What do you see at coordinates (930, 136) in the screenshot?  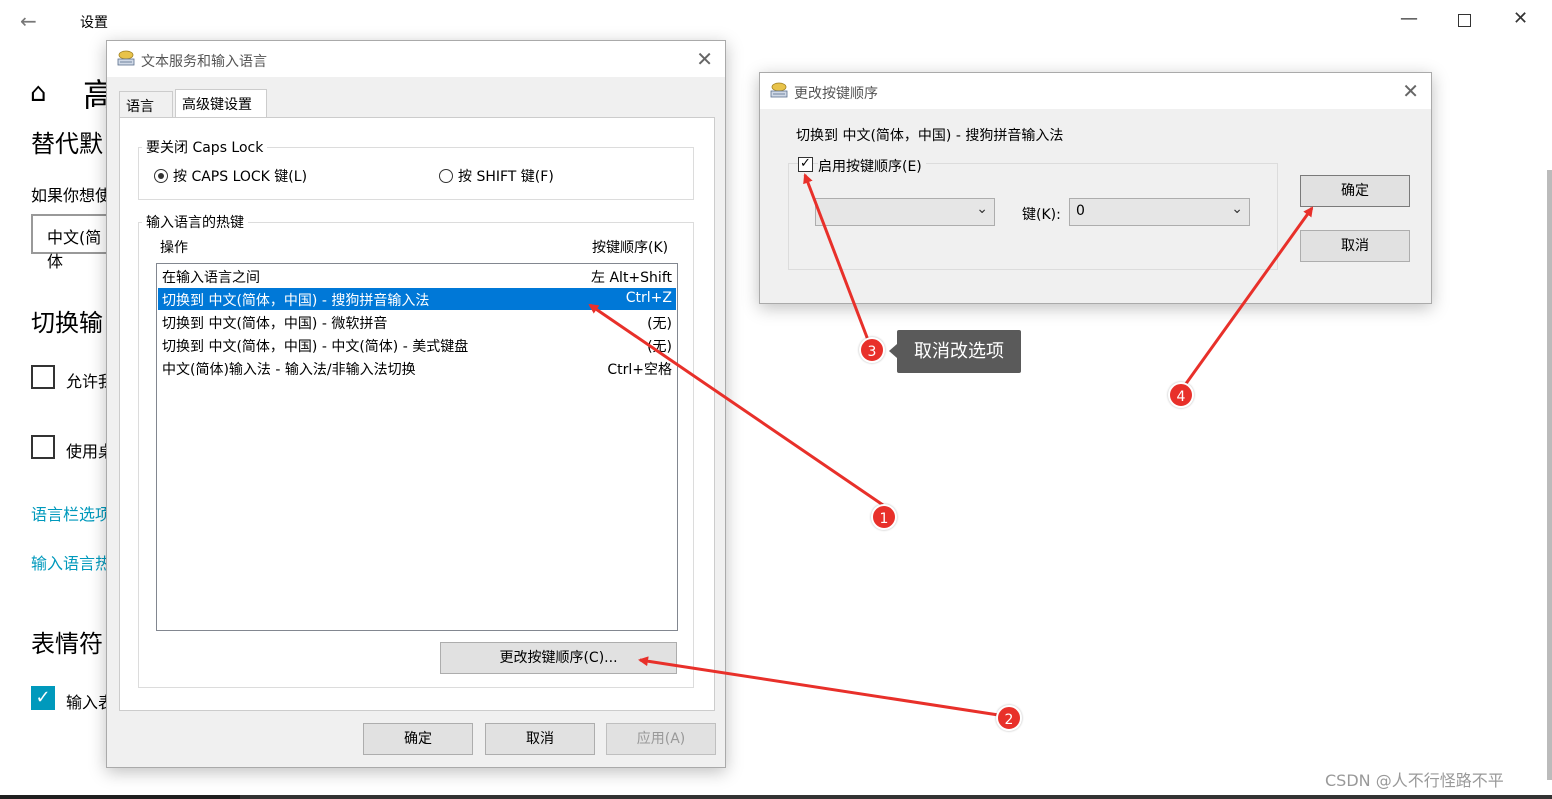 I see `dialog-subtitle: 切换到 中文(简体，中国) - 搜狗拼音输入法` at bounding box center [930, 136].